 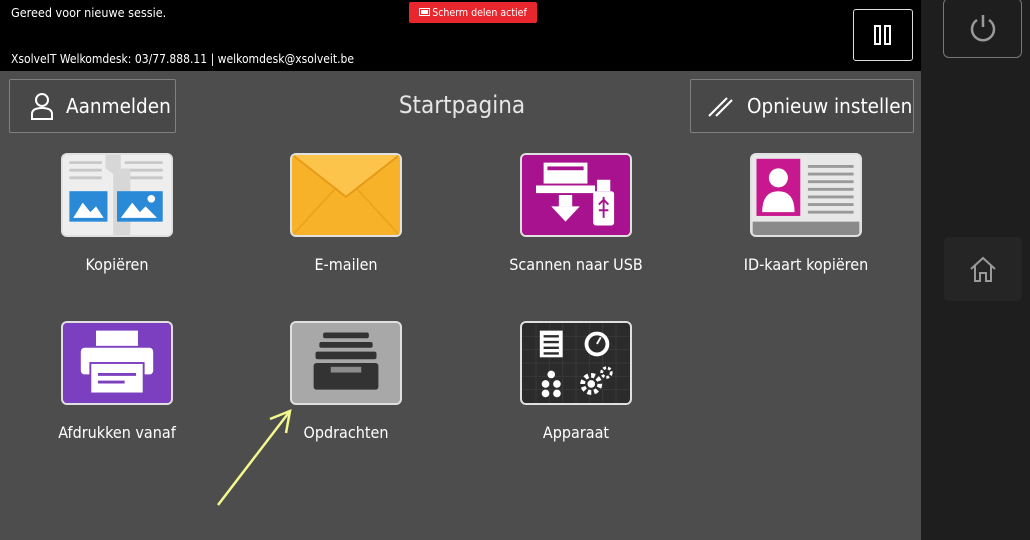 I want to click on app-label-id-kaart-kopieren: ID-kaart kopiëren, so click(x=806, y=264).